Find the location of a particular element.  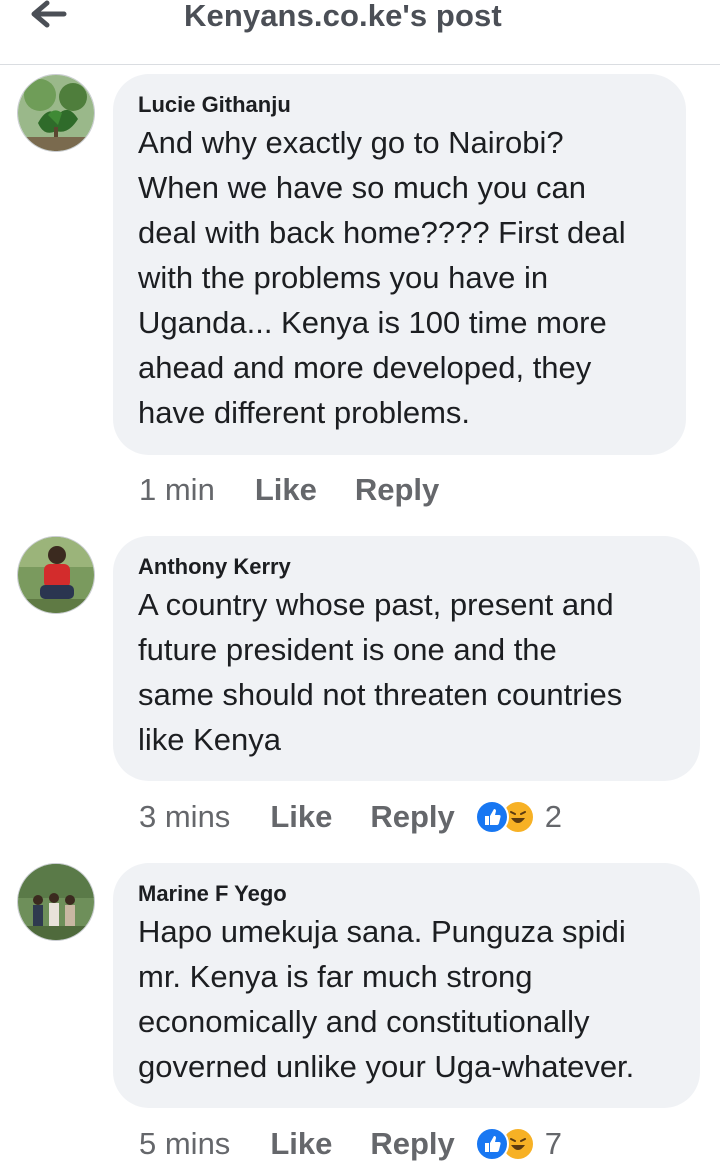

comment-line: And why exactly go to Nairobi? is located at coordinates (351, 142).